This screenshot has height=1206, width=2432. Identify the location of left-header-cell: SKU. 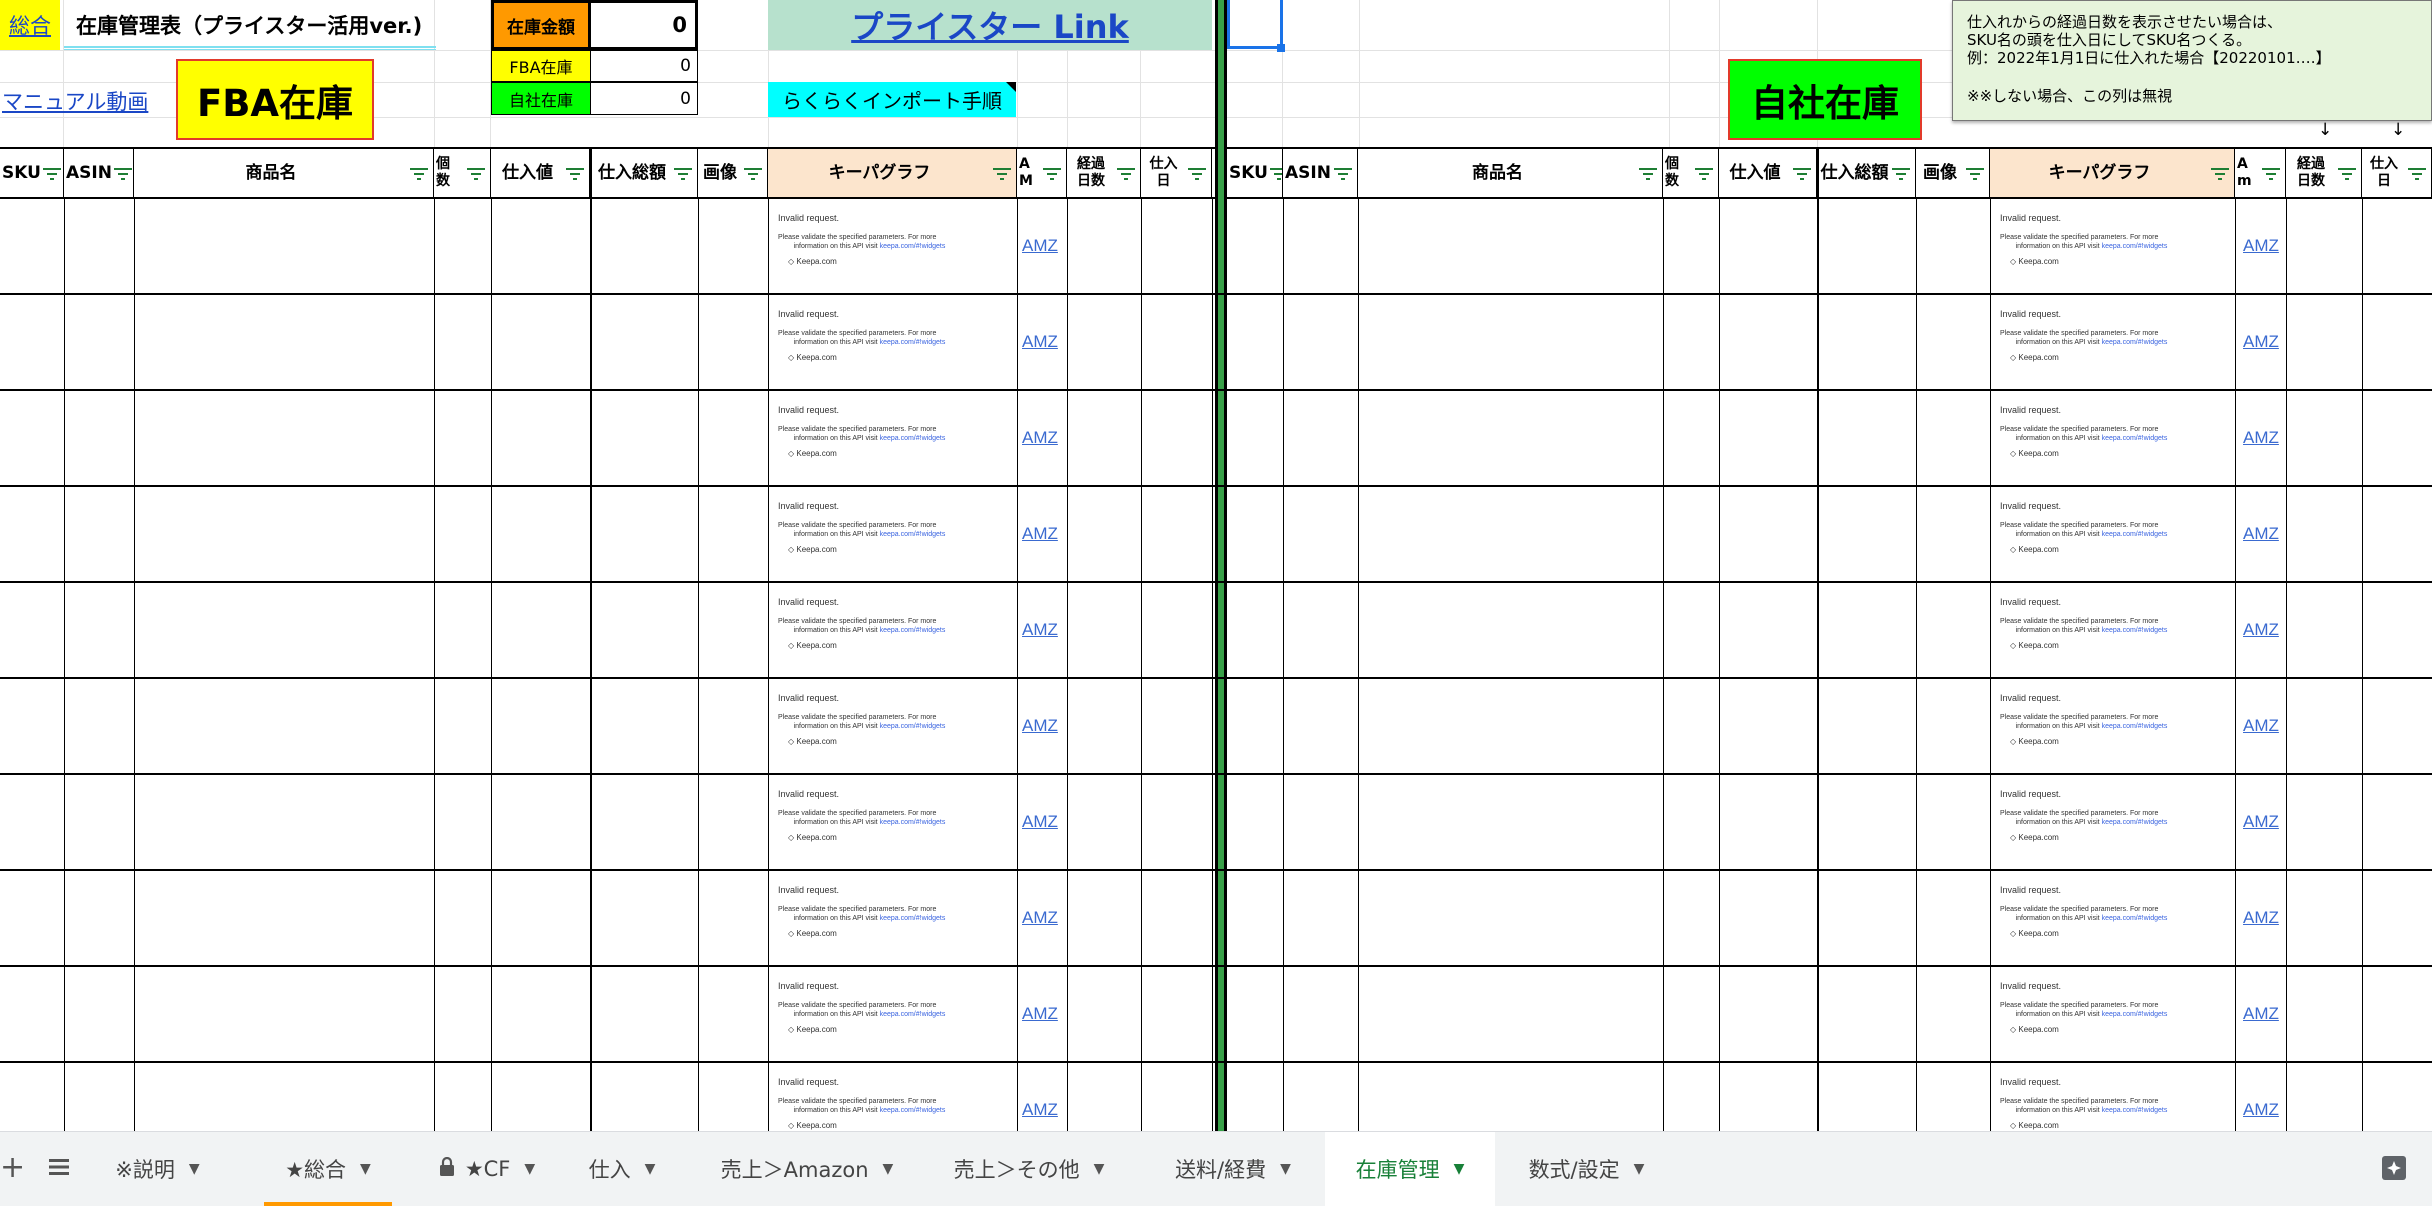
(32, 173).